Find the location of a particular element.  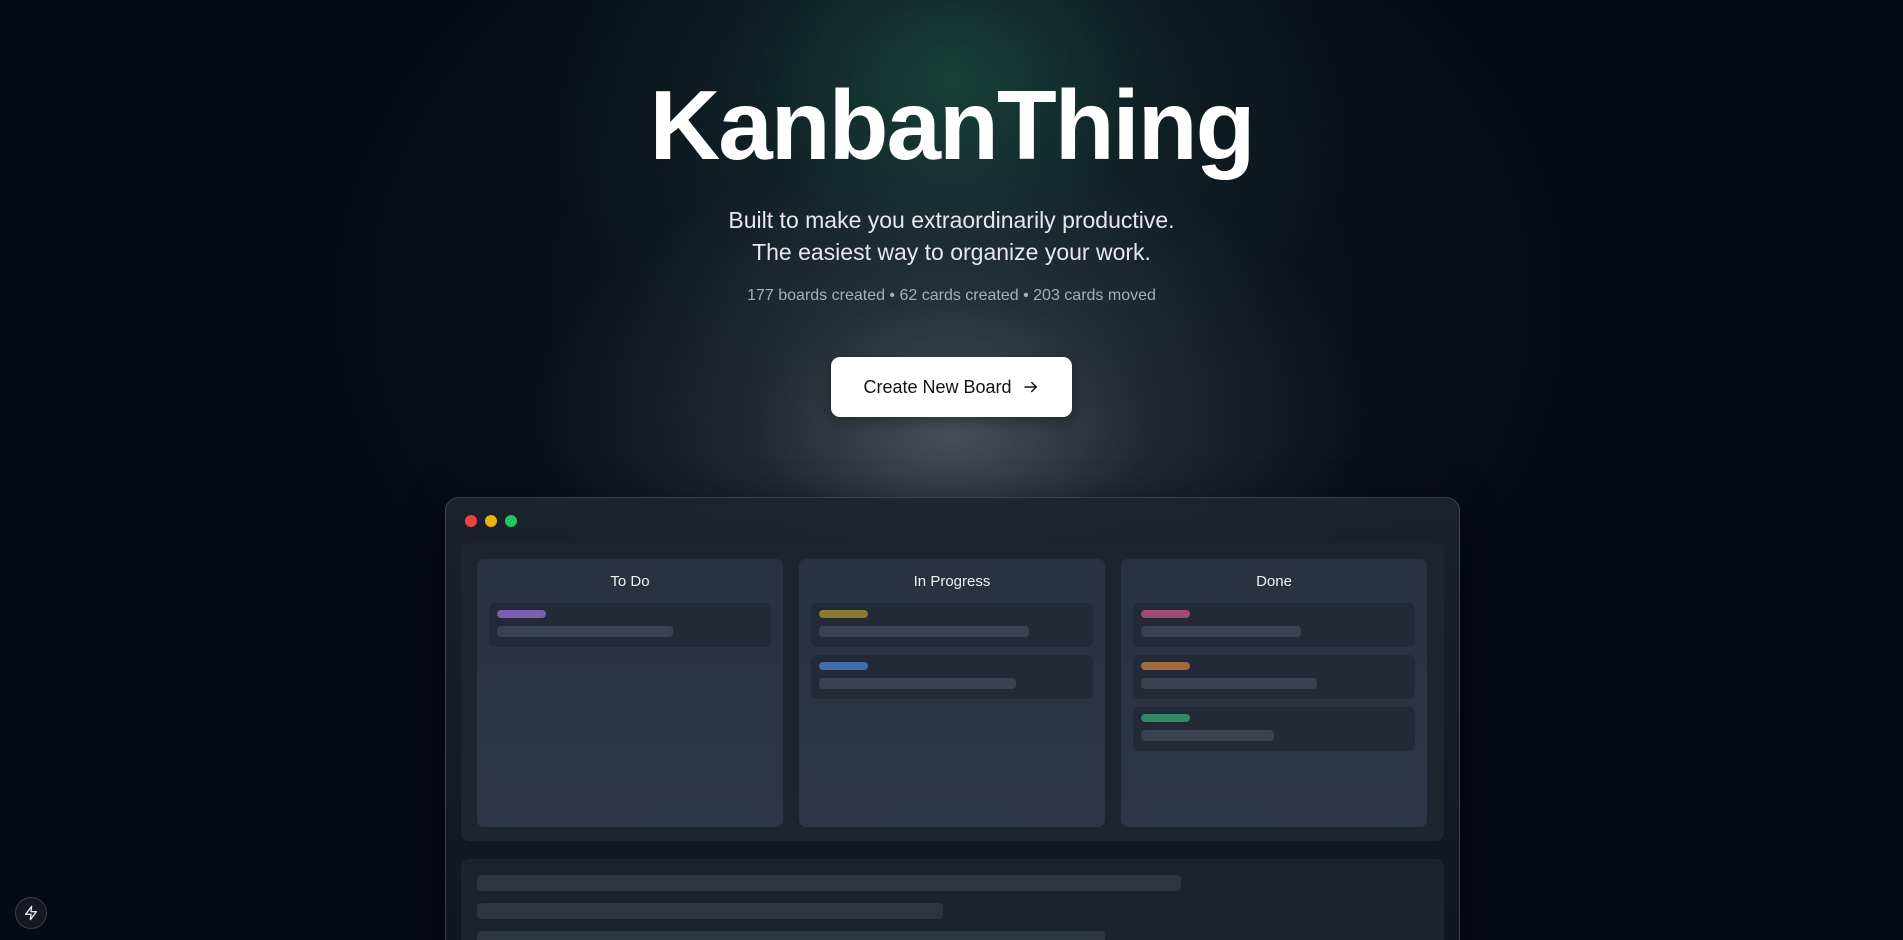

preview-details-panel is located at coordinates (952, 899).